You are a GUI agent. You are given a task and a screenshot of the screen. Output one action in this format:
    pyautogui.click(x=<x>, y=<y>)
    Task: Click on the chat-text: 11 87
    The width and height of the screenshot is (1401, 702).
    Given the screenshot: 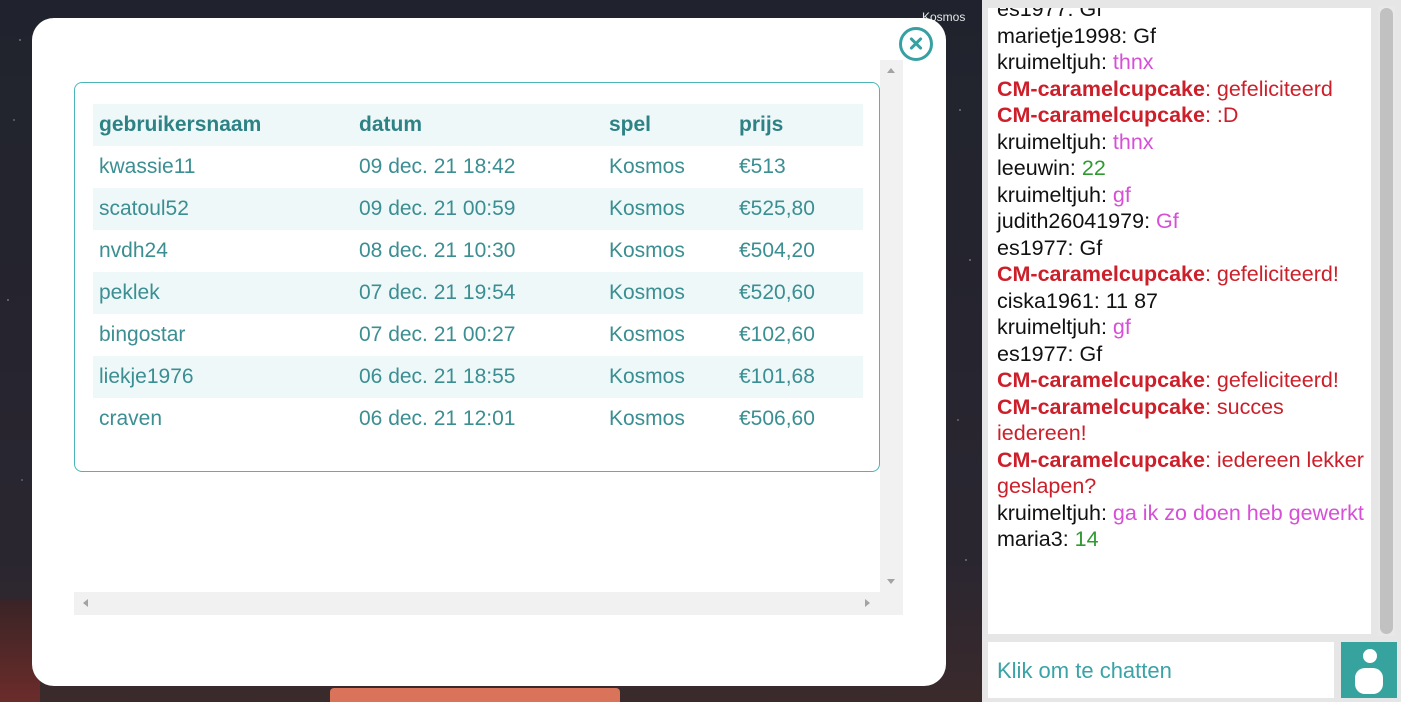 What is the action you would take?
    pyautogui.click(x=1131, y=300)
    